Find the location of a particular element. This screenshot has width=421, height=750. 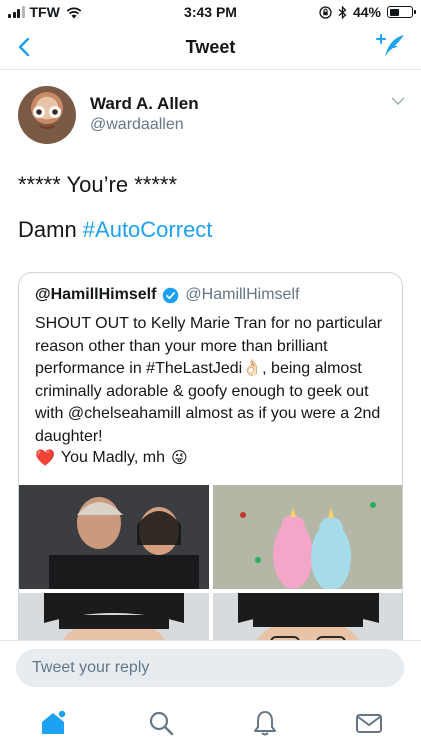

orientation-lock-icon is located at coordinates (325, 12).